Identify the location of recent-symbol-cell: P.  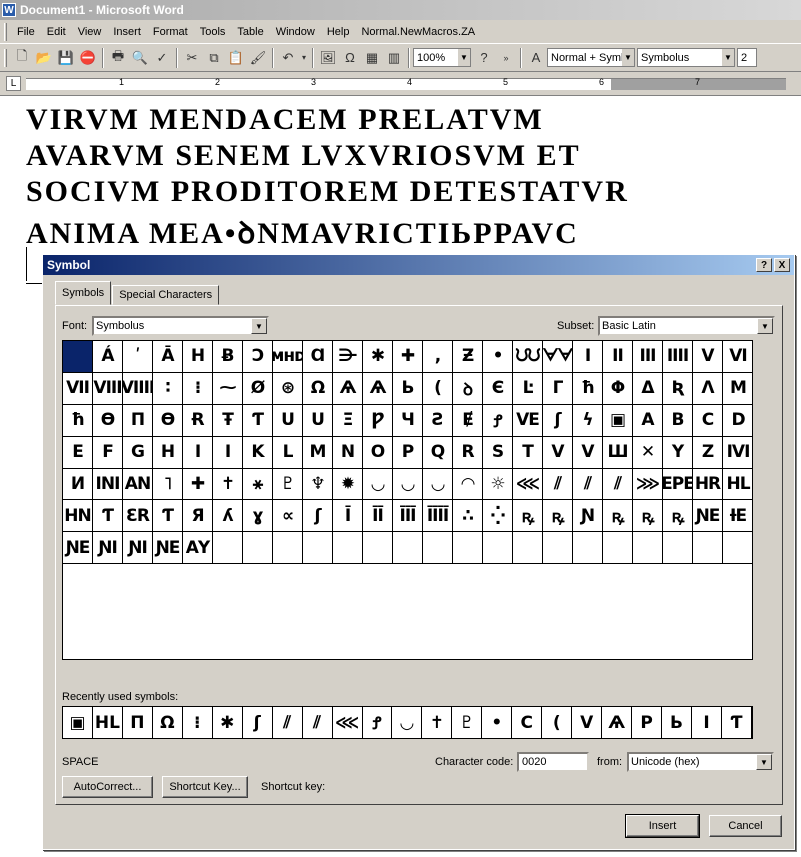
(647, 722).